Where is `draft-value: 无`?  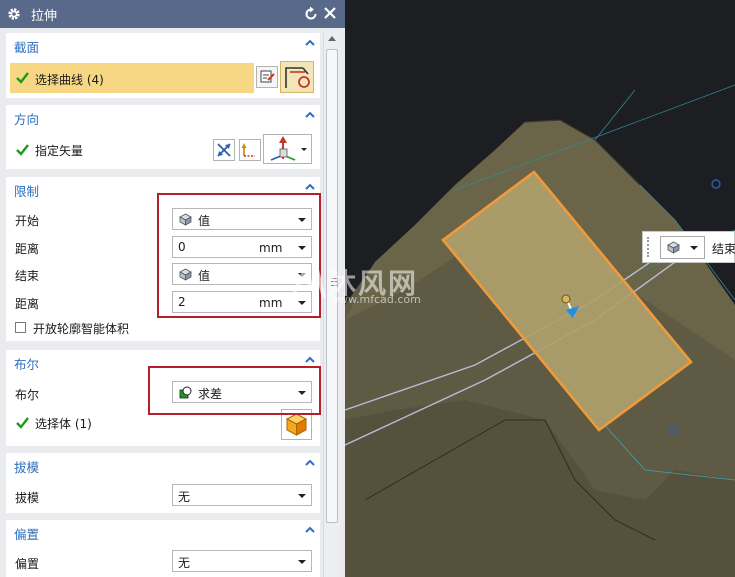 draft-value: 无 is located at coordinates (184, 497).